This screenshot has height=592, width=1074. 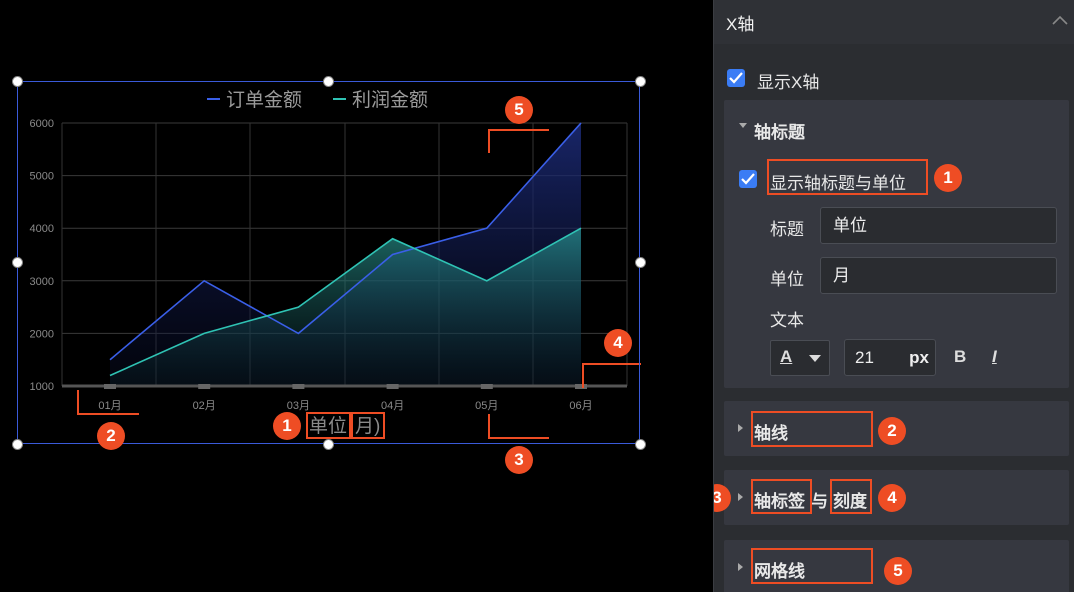 What do you see at coordinates (640, 262) in the screenshot?
I see `resize-handle-mr` at bounding box center [640, 262].